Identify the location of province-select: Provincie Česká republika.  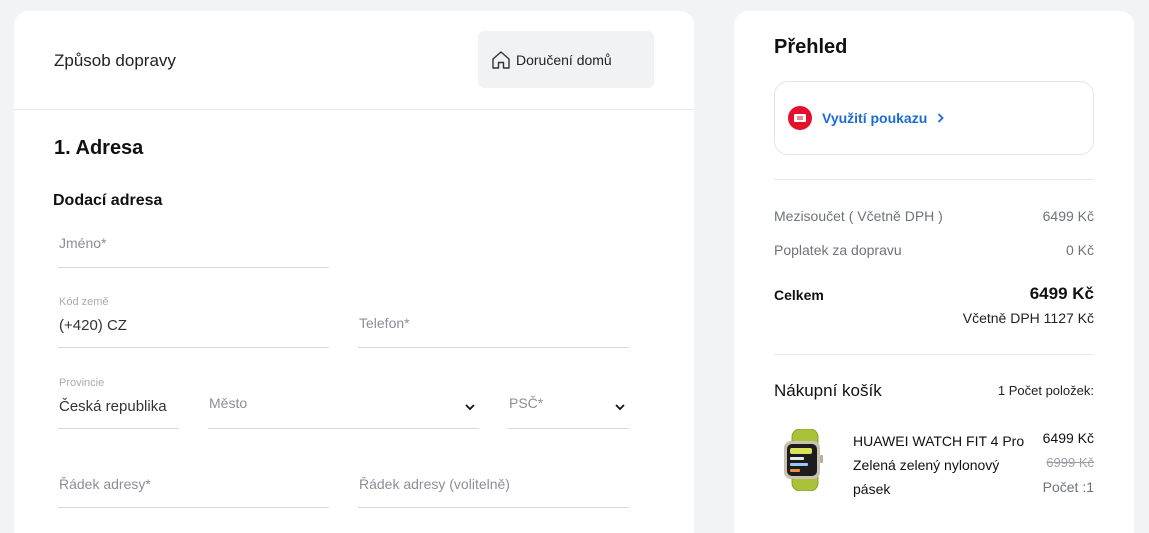
(118, 400).